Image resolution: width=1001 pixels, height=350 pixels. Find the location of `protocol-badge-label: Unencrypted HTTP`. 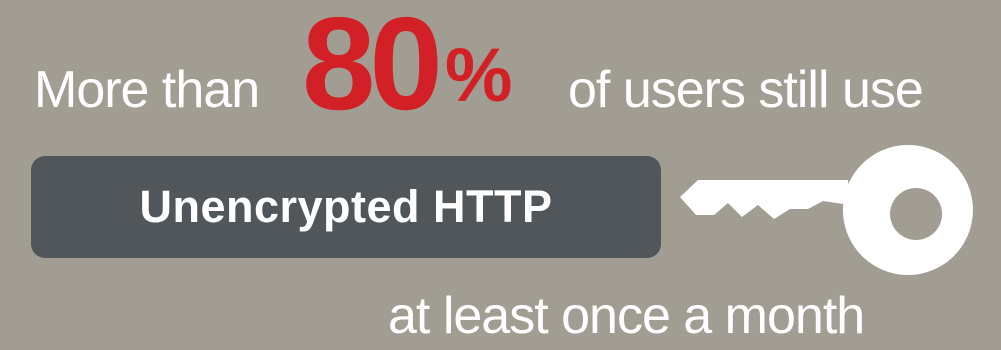

protocol-badge-label: Unencrypted HTTP is located at coordinates (346, 206).